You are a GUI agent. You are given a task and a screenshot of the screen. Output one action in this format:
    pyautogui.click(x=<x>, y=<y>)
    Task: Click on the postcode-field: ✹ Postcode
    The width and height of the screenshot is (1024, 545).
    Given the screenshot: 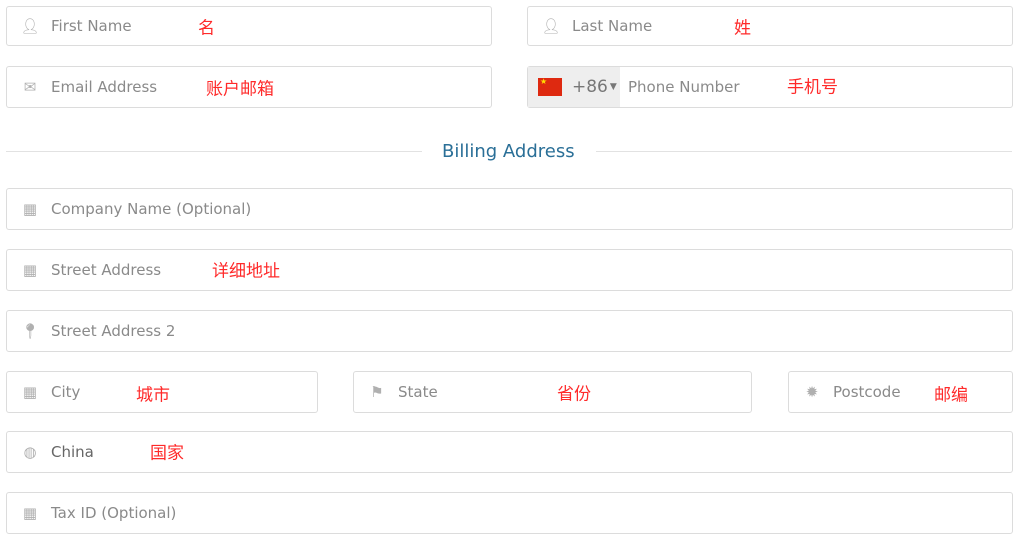 What is the action you would take?
    pyautogui.click(x=900, y=392)
    